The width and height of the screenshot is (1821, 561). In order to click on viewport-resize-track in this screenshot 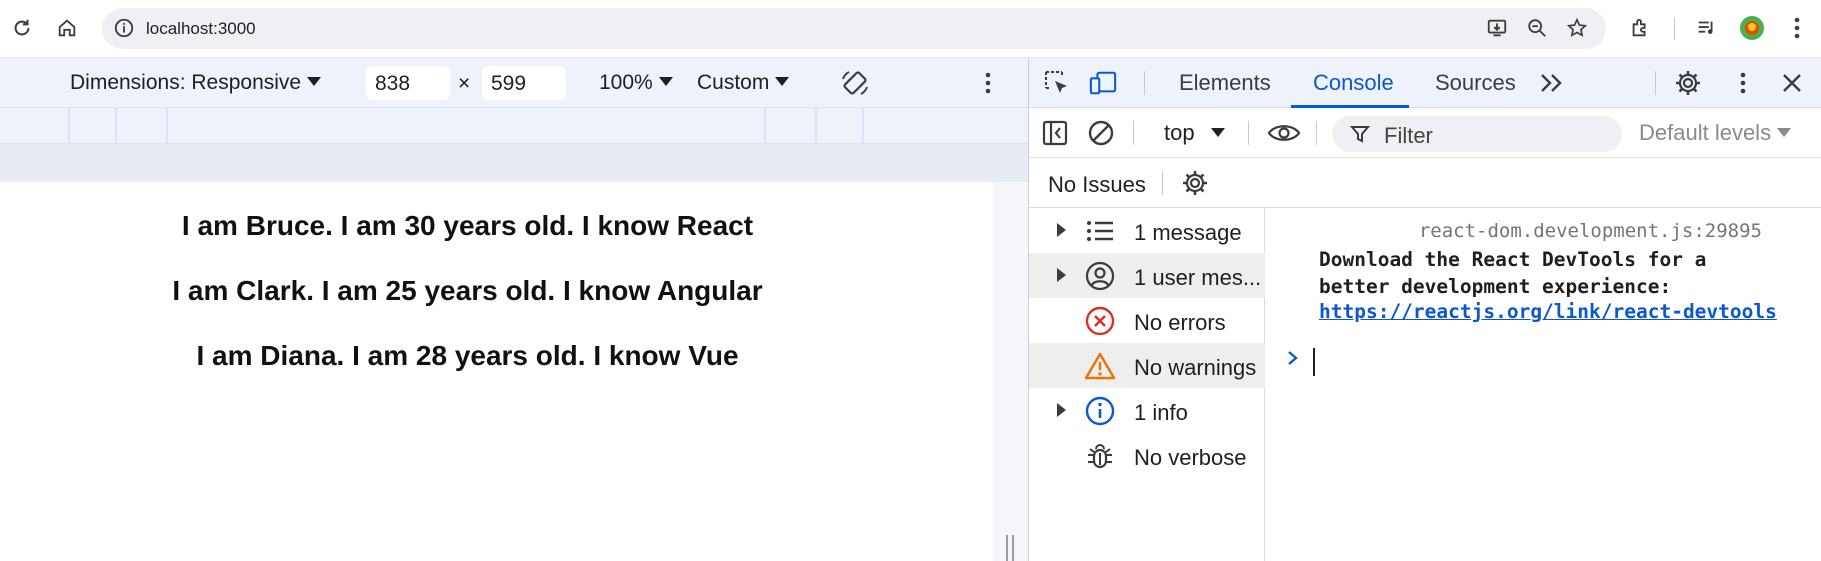, I will do `click(1010, 371)`.